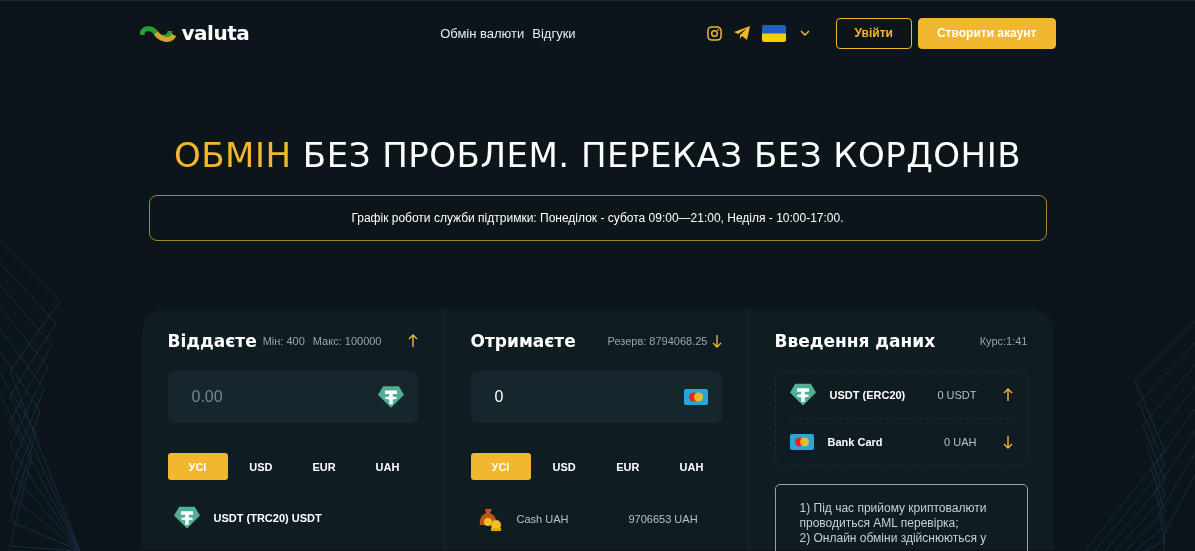 The image size is (1195, 551). Describe the element at coordinates (855, 442) in the screenshot. I see `currency-name: Bank Card` at that location.